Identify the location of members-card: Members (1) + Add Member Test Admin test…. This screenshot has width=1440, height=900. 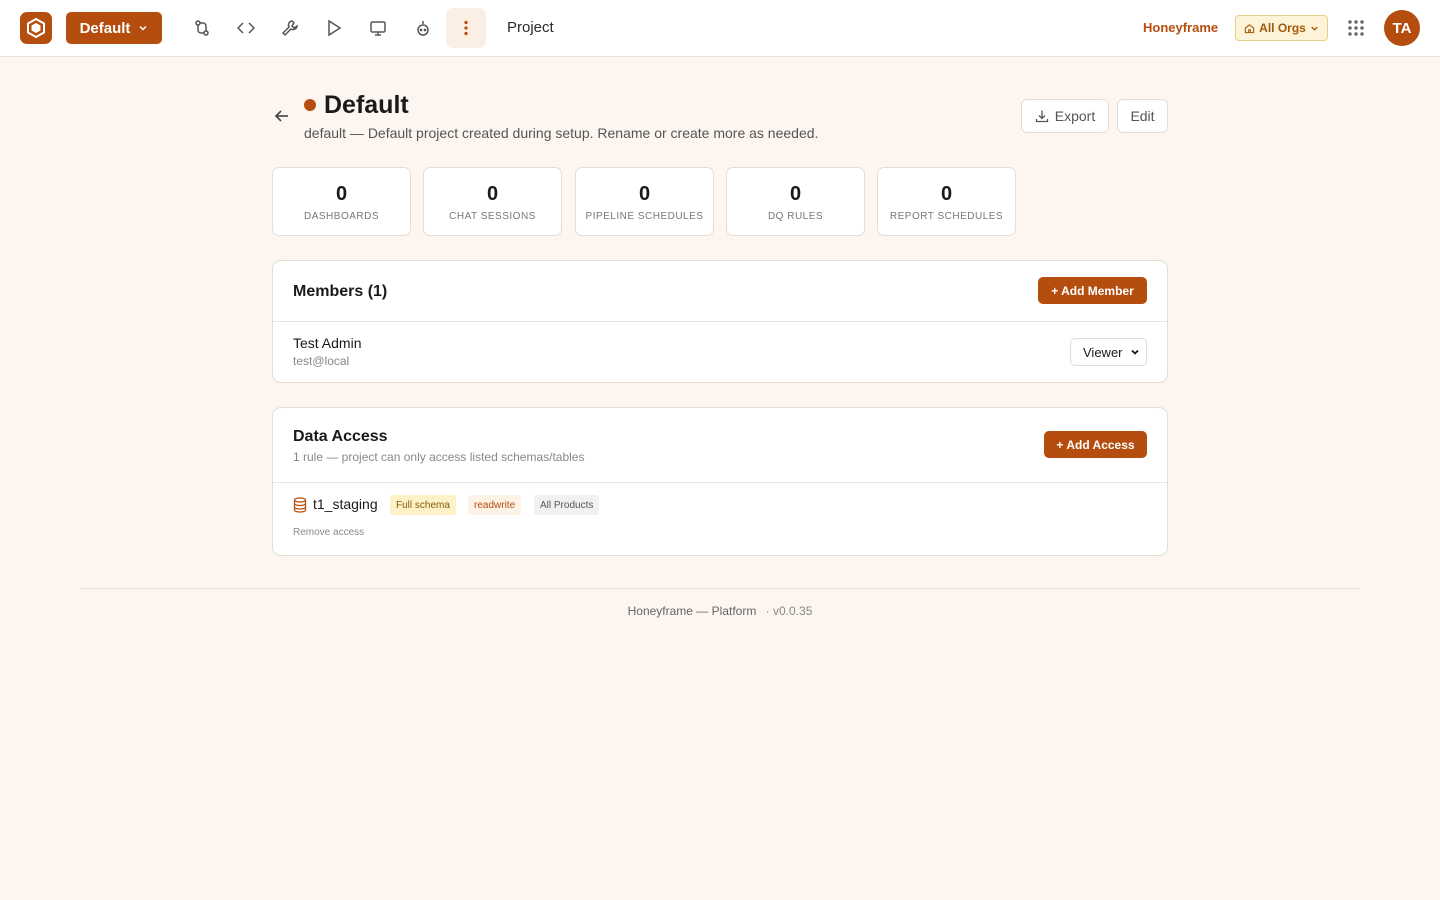
(720, 321).